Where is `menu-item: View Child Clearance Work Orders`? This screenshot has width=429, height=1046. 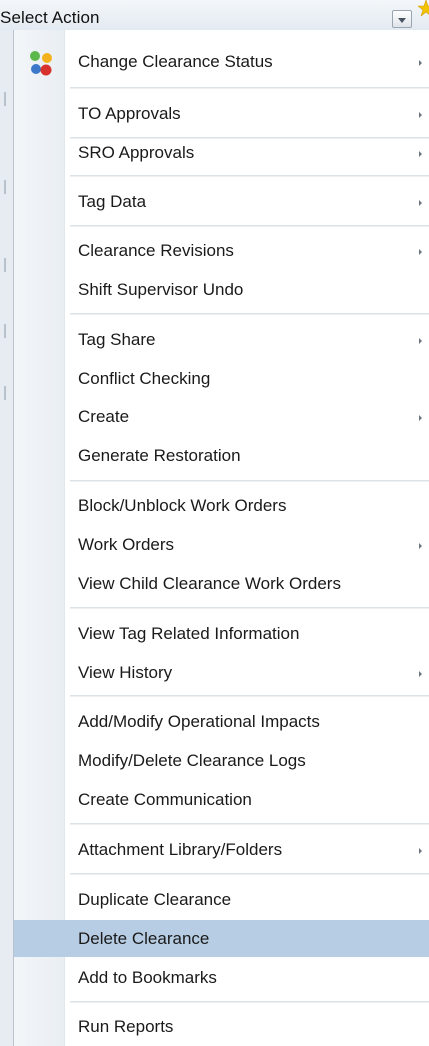 menu-item: View Child Clearance Work Orders is located at coordinates (221, 583).